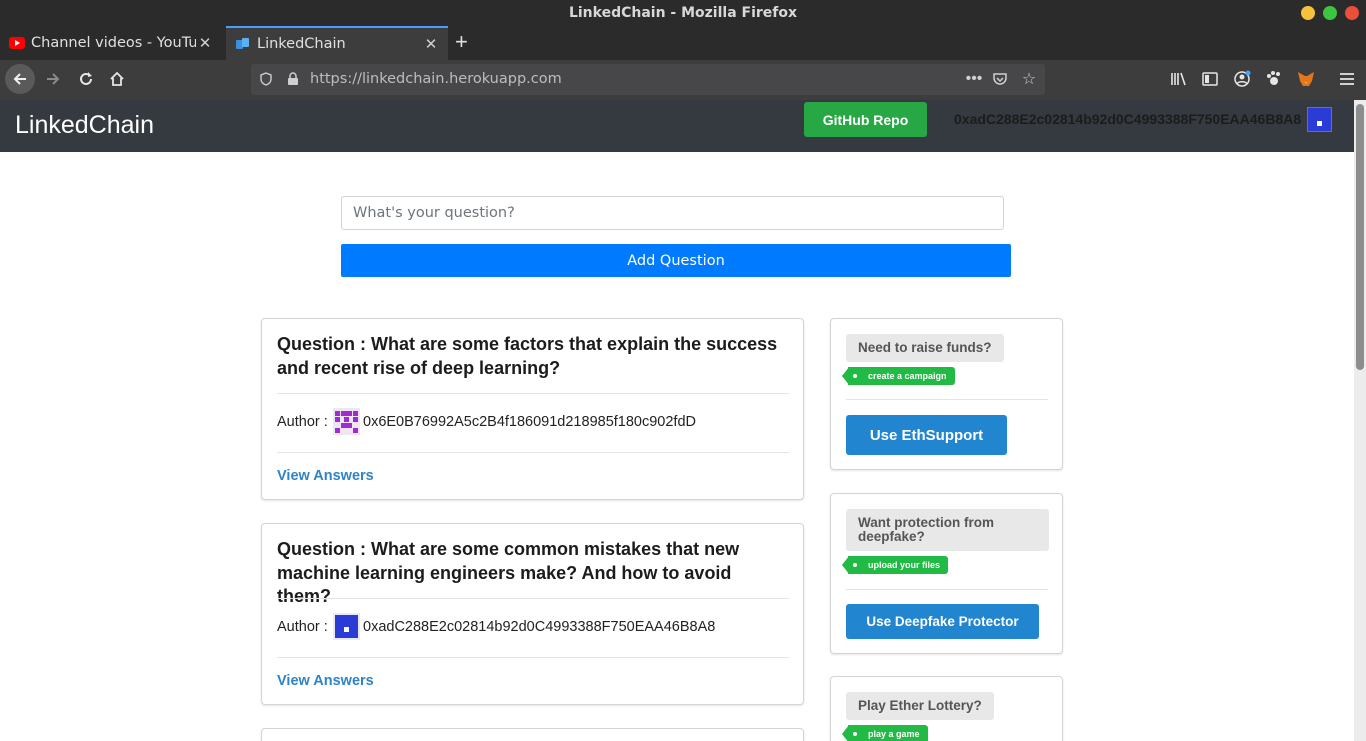 The width and height of the screenshot is (1366, 741). Describe the element at coordinates (117, 79) in the screenshot. I see `home-icon` at that location.